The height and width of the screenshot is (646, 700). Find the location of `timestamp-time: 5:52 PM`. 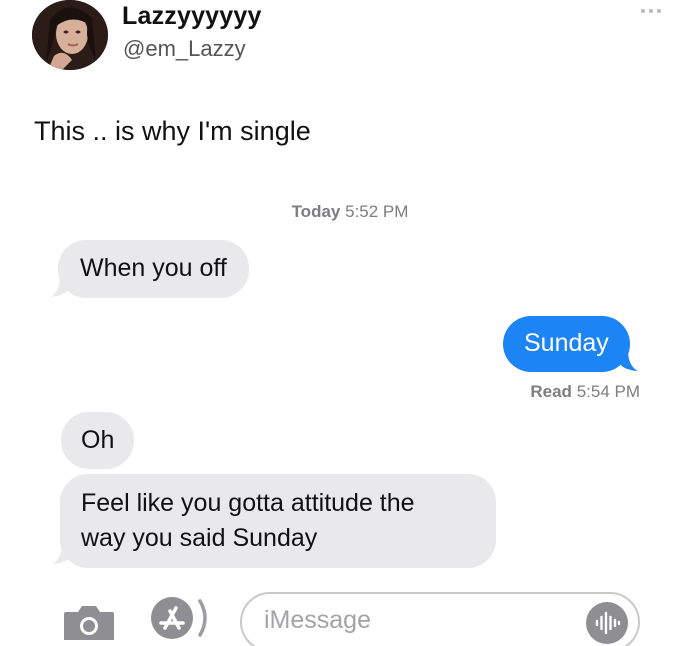

timestamp-time: 5:52 PM is located at coordinates (377, 211).